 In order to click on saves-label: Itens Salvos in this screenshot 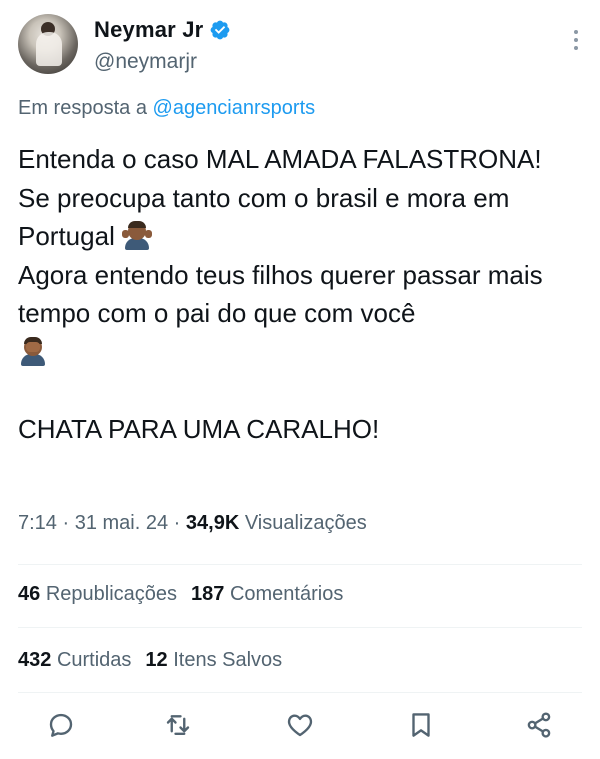, I will do `click(228, 660)`.